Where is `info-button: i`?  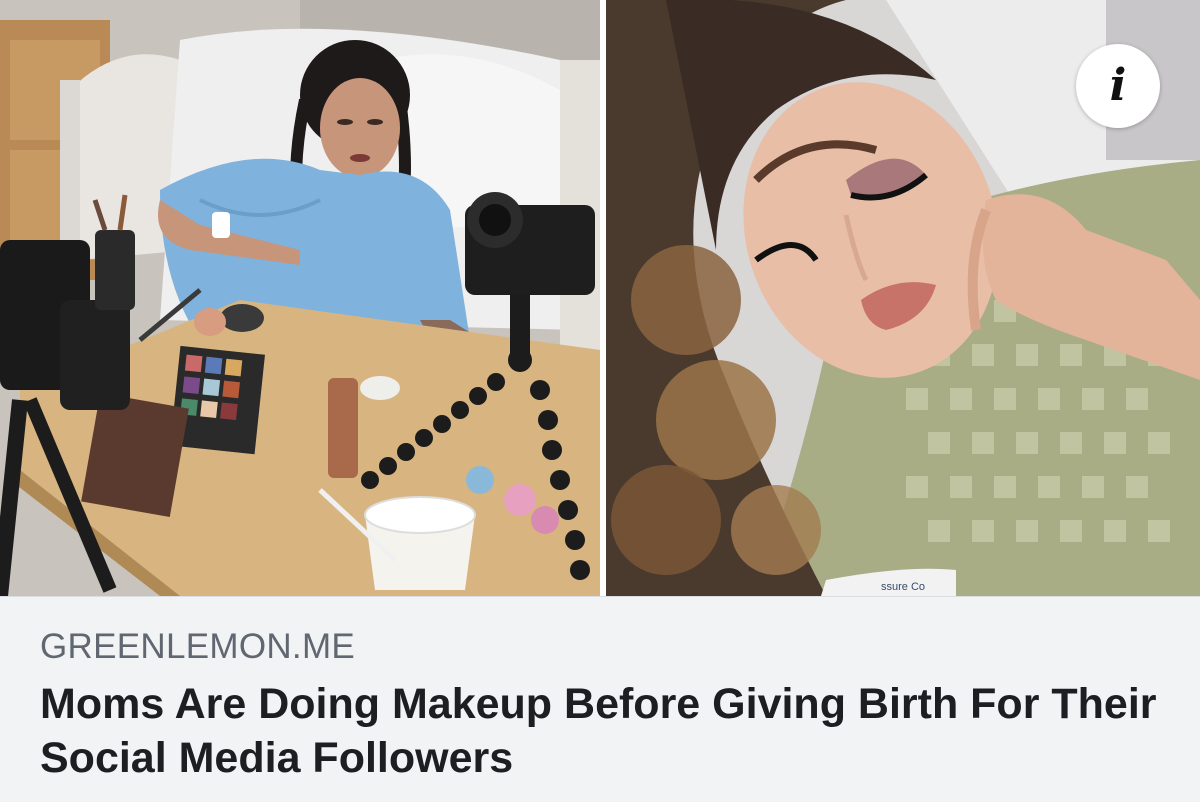
info-button: i is located at coordinates (1118, 86).